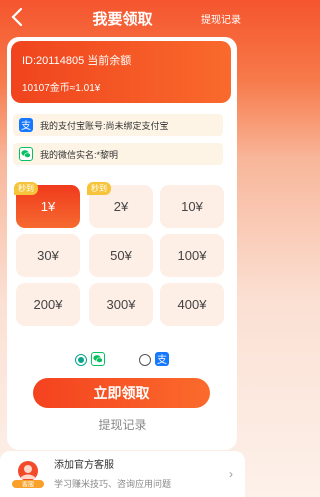 This screenshot has width=320, height=497. I want to click on amount-option-2: 秒到 2¥, so click(120, 205).